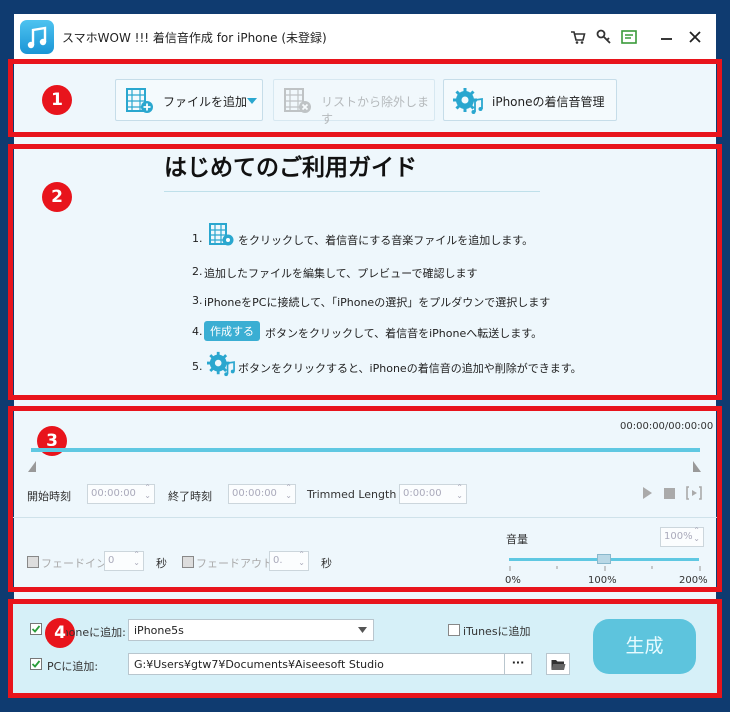  What do you see at coordinates (232, 331) in the screenshot?
I see `create-sample-button: 作成する` at bounding box center [232, 331].